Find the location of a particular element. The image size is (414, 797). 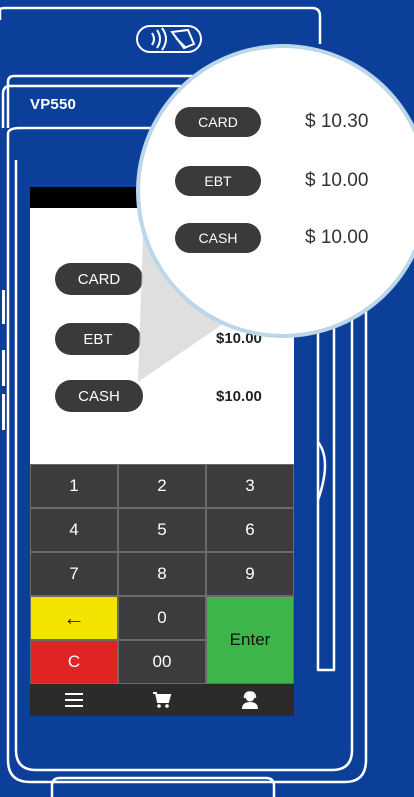

zoom-cash-label: CASH is located at coordinates (218, 238).